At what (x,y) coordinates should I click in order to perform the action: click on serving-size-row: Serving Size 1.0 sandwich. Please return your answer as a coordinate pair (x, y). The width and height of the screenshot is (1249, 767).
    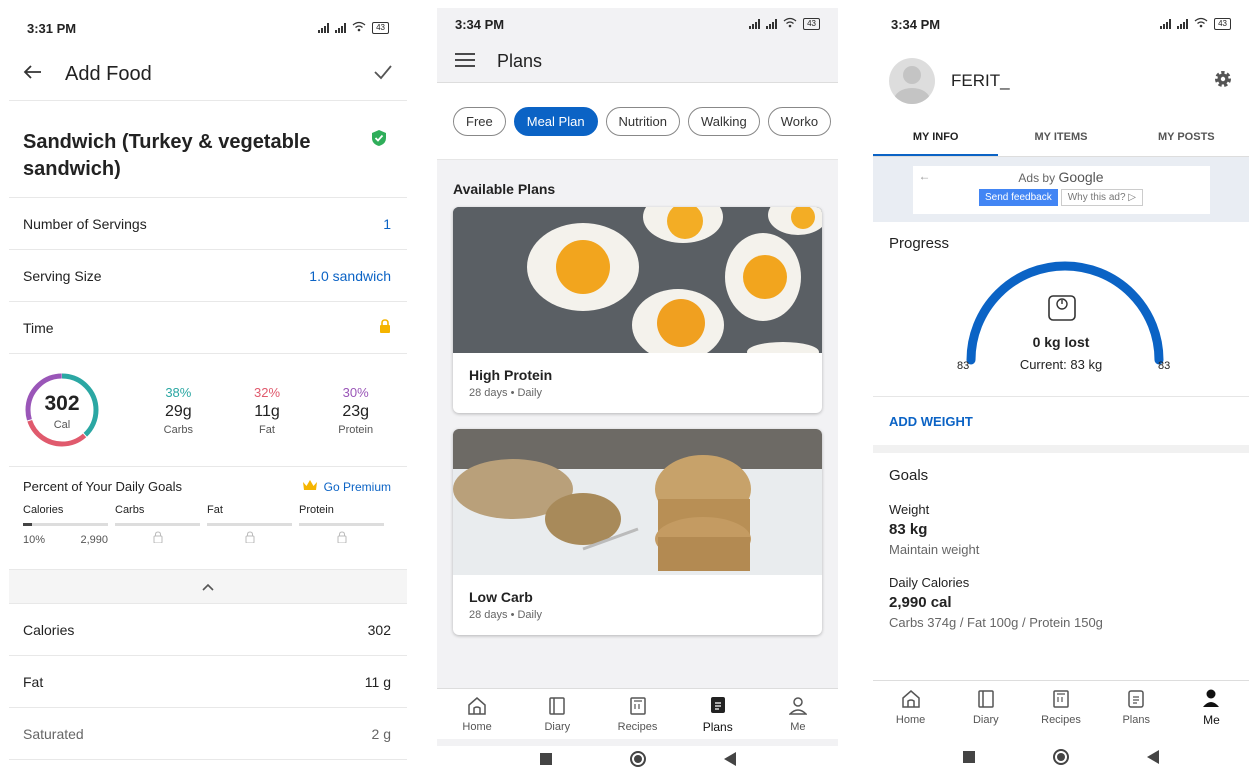
    Looking at the image, I should click on (208, 276).